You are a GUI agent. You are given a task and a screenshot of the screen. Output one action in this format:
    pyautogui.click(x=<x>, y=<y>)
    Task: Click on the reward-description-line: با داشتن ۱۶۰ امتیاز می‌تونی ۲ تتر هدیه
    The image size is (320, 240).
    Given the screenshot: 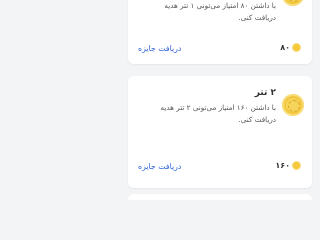 What is the action you would take?
    pyautogui.click(x=218, y=107)
    